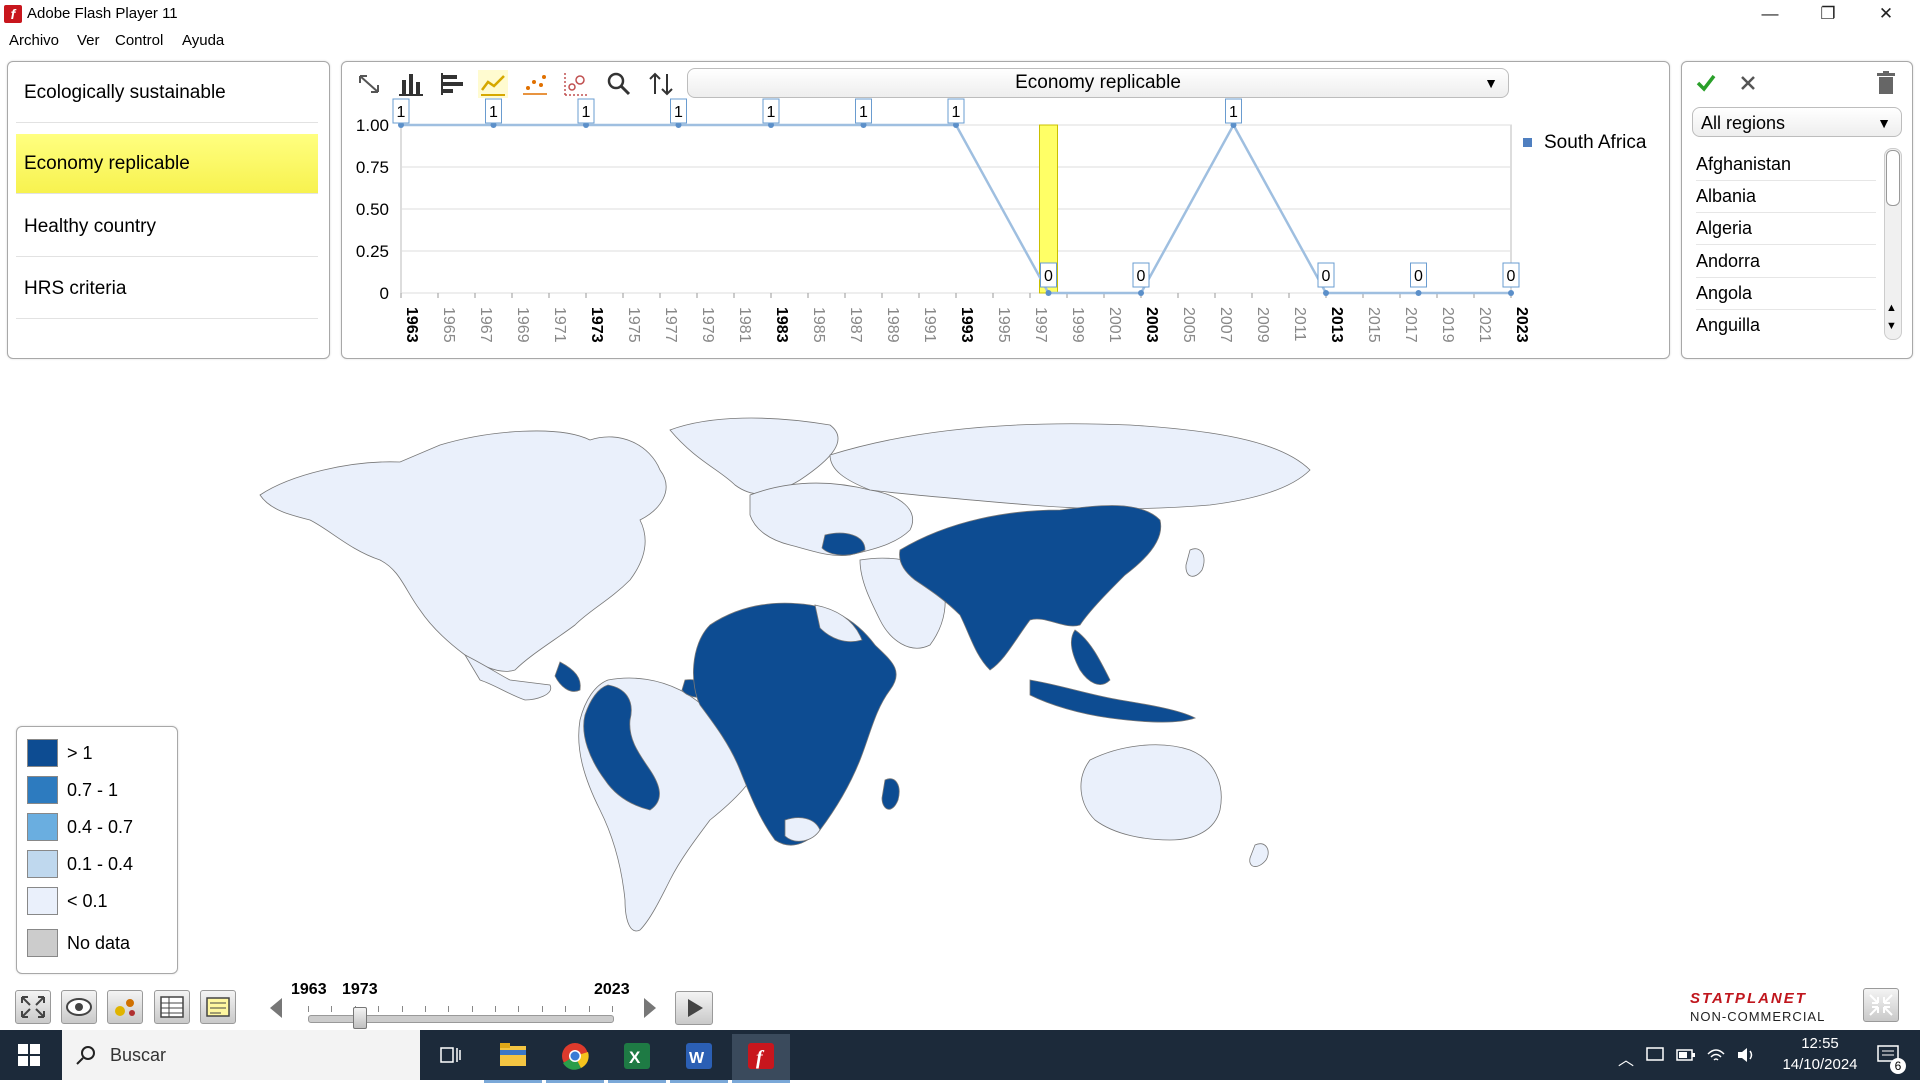  What do you see at coordinates (138, 1055) in the screenshot?
I see `taskbar-search-placeholder: Buscar` at bounding box center [138, 1055].